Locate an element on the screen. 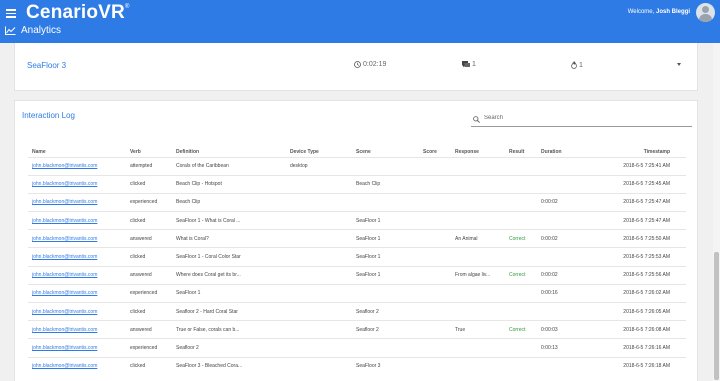  analytics-chart-icon is located at coordinates (10, 30).